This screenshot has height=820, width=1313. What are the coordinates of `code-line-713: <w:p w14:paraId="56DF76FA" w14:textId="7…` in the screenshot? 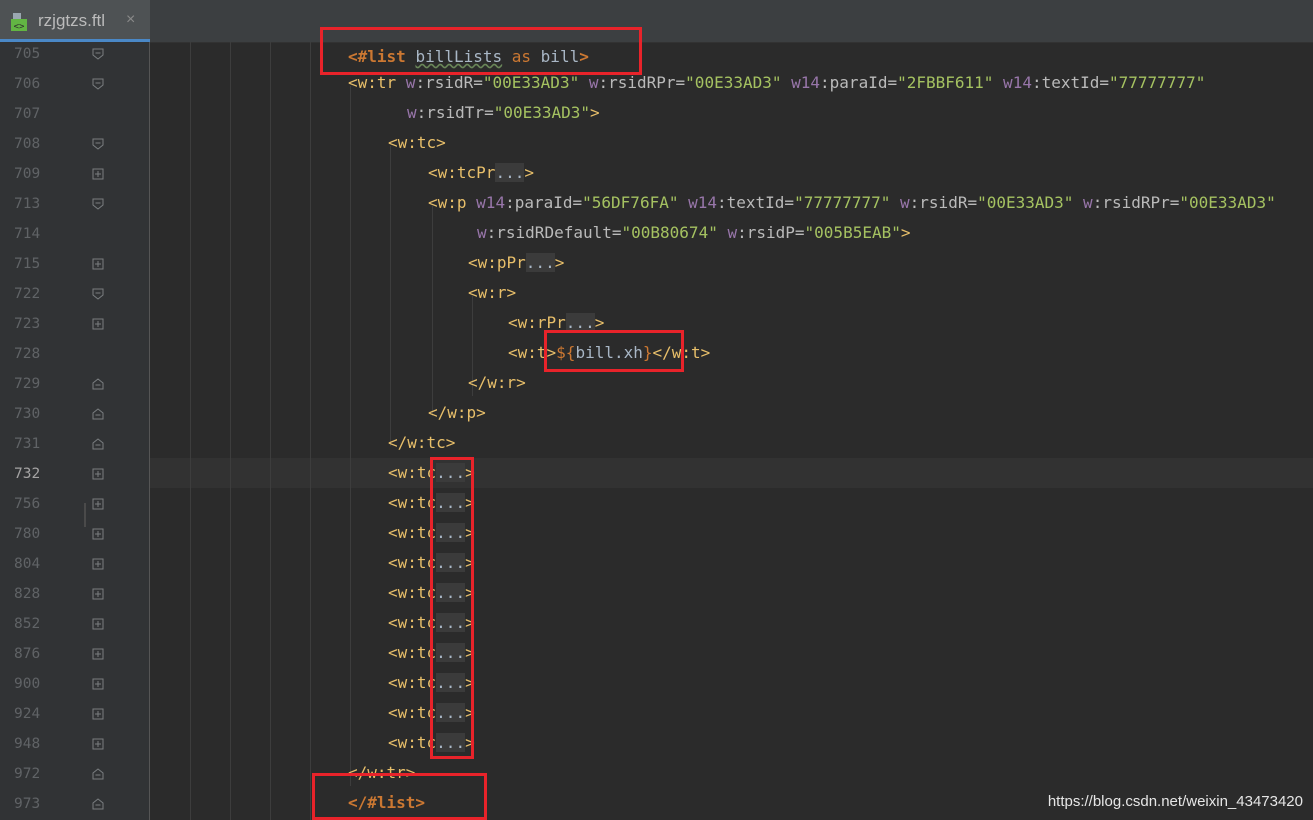 It's located at (852, 203).